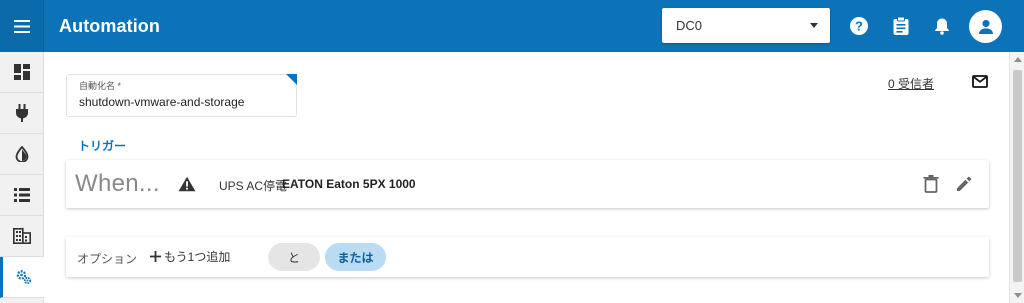 This screenshot has width=1024, height=303. I want to click on bell-icon, so click(942, 26).